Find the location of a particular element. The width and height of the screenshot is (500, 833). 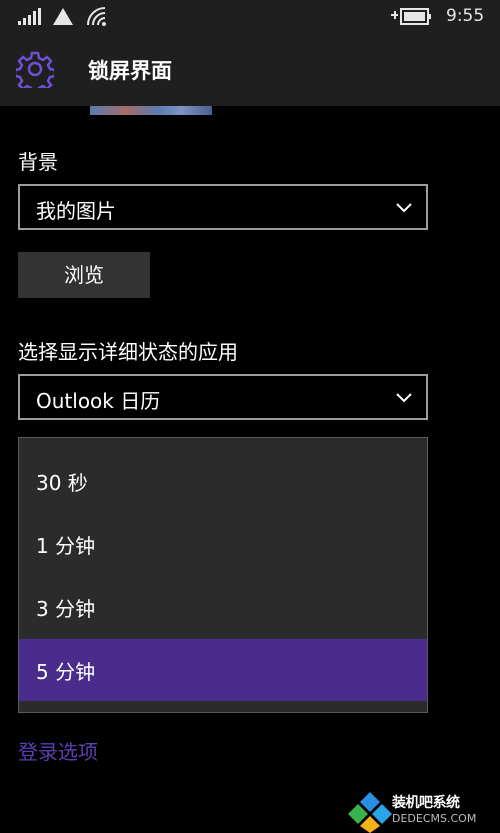

dropdown-option-5min-selected: 5 分钟 is located at coordinates (223, 670).